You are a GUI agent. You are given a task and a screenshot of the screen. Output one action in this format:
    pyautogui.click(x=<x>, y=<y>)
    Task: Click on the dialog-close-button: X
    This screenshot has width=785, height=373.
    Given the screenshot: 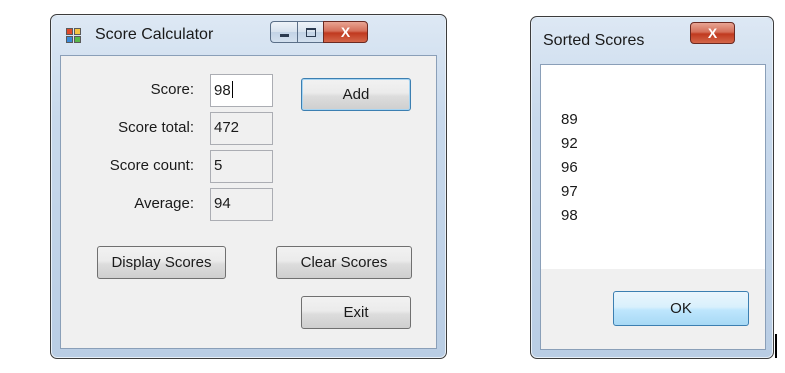 What is the action you would take?
    pyautogui.click(x=712, y=33)
    